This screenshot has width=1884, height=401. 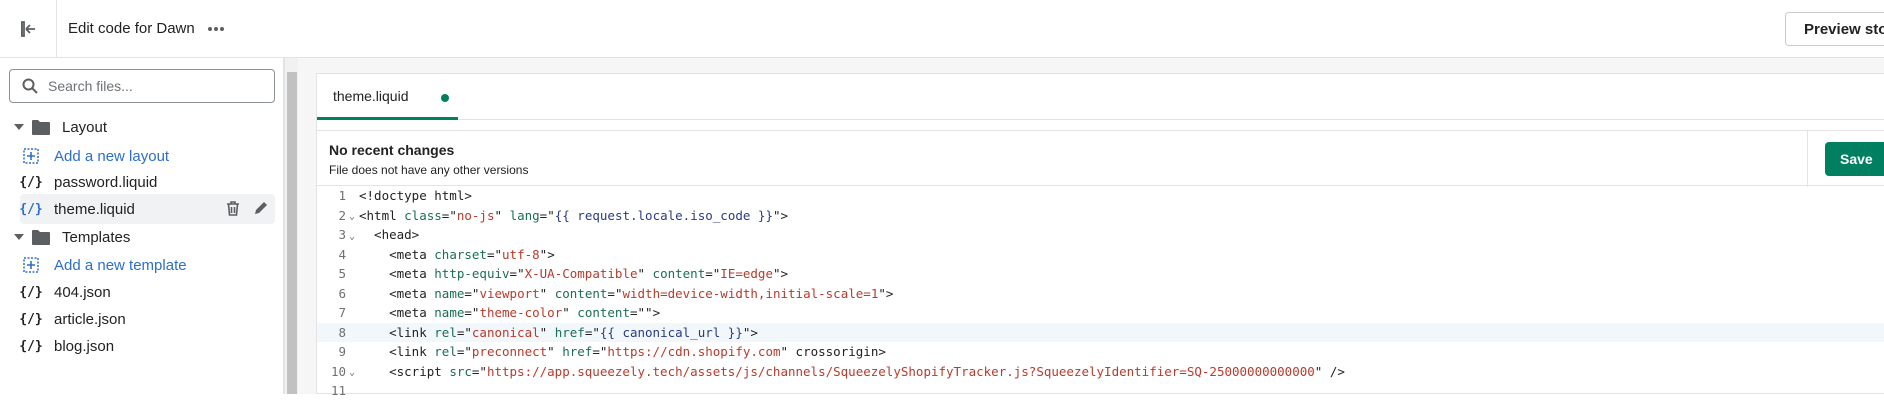 What do you see at coordinates (148, 86) in the screenshot?
I see `search-input` at bounding box center [148, 86].